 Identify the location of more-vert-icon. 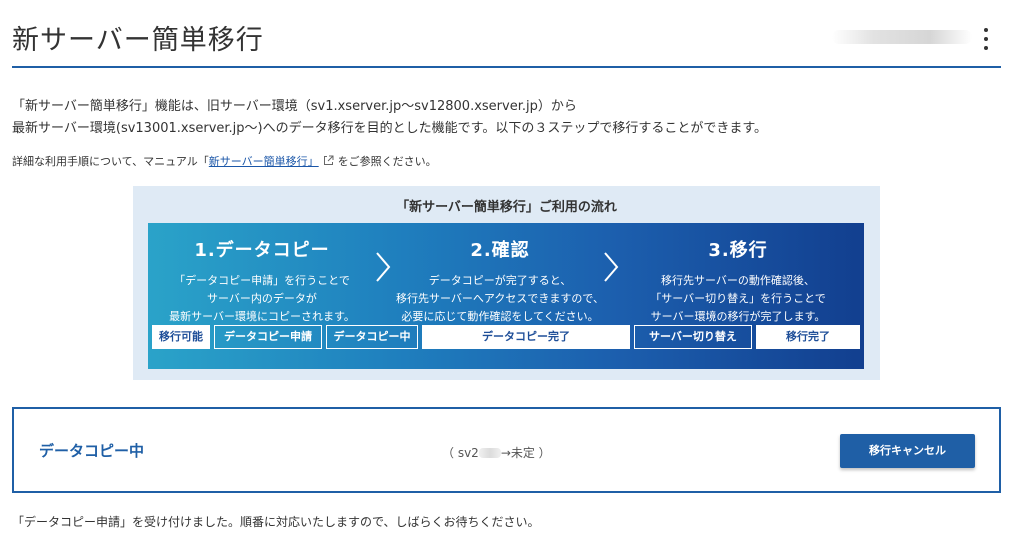
(986, 39).